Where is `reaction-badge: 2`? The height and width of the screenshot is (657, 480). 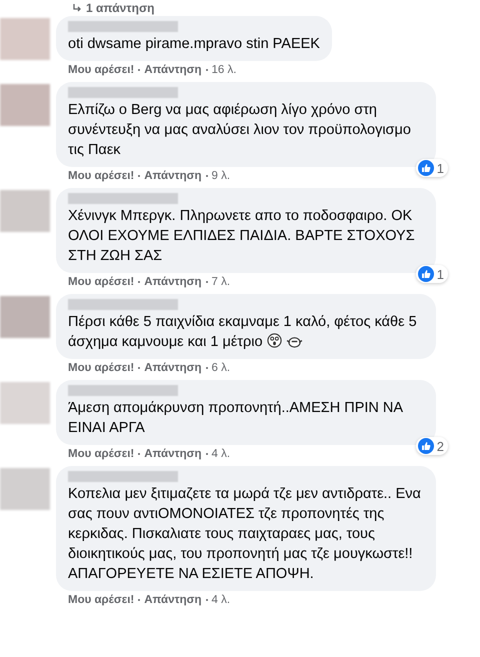 reaction-badge: 2 is located at coordinates (432, 446).